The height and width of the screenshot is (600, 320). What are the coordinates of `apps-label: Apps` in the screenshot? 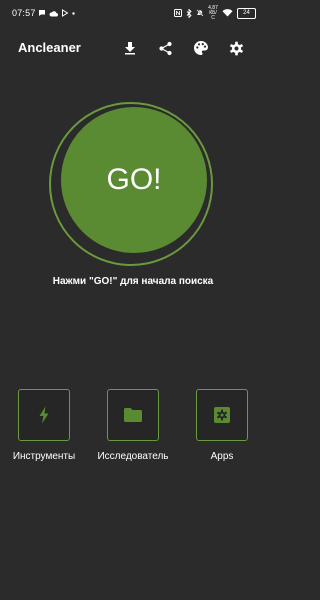 It's located at (222, 456).